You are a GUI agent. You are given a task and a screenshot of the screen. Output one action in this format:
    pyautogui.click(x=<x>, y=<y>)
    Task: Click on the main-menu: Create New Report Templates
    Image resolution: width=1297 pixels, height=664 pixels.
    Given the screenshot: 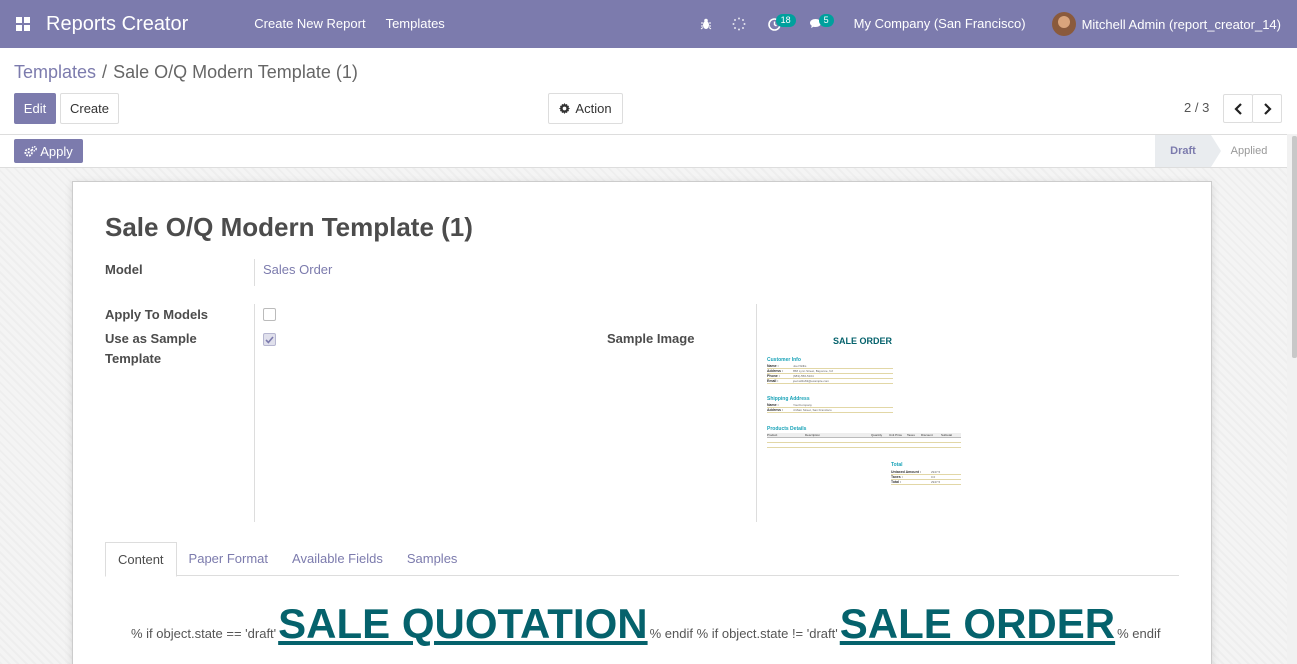 What is the action you would take?
    pyautogui.click(x=349, y=24)
    